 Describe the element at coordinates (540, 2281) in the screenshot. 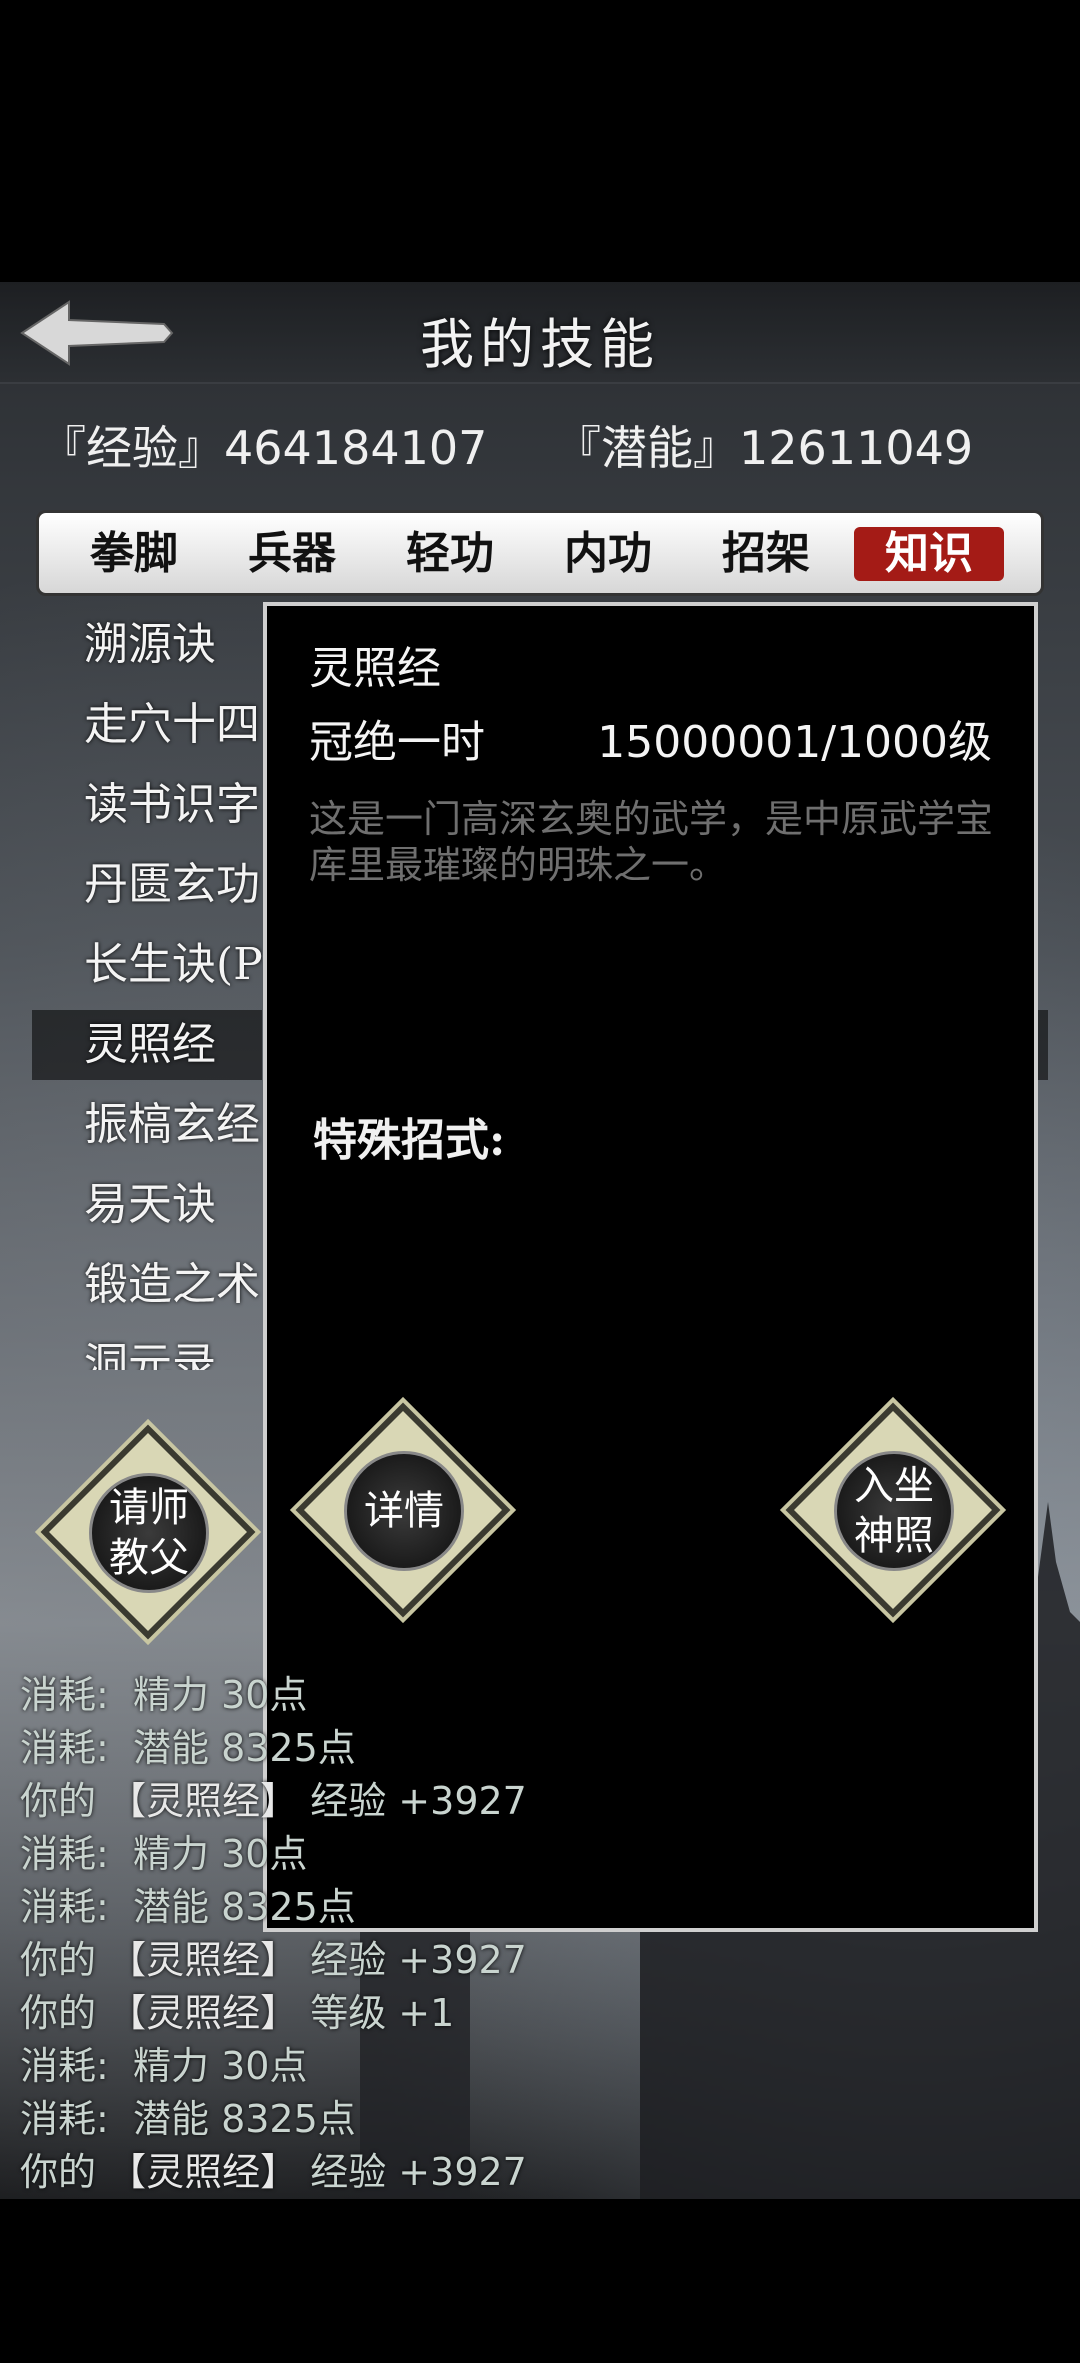

I see `bottom-safe-area` at that location.